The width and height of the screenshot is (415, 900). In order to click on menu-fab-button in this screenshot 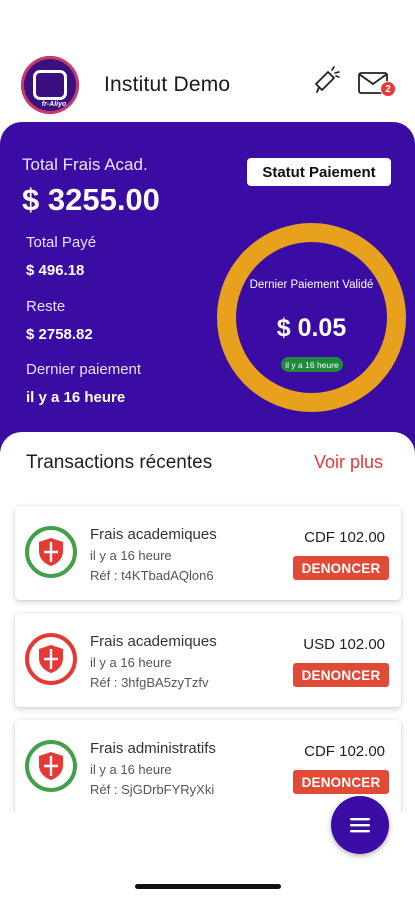, I will do `click(360, 825)`.